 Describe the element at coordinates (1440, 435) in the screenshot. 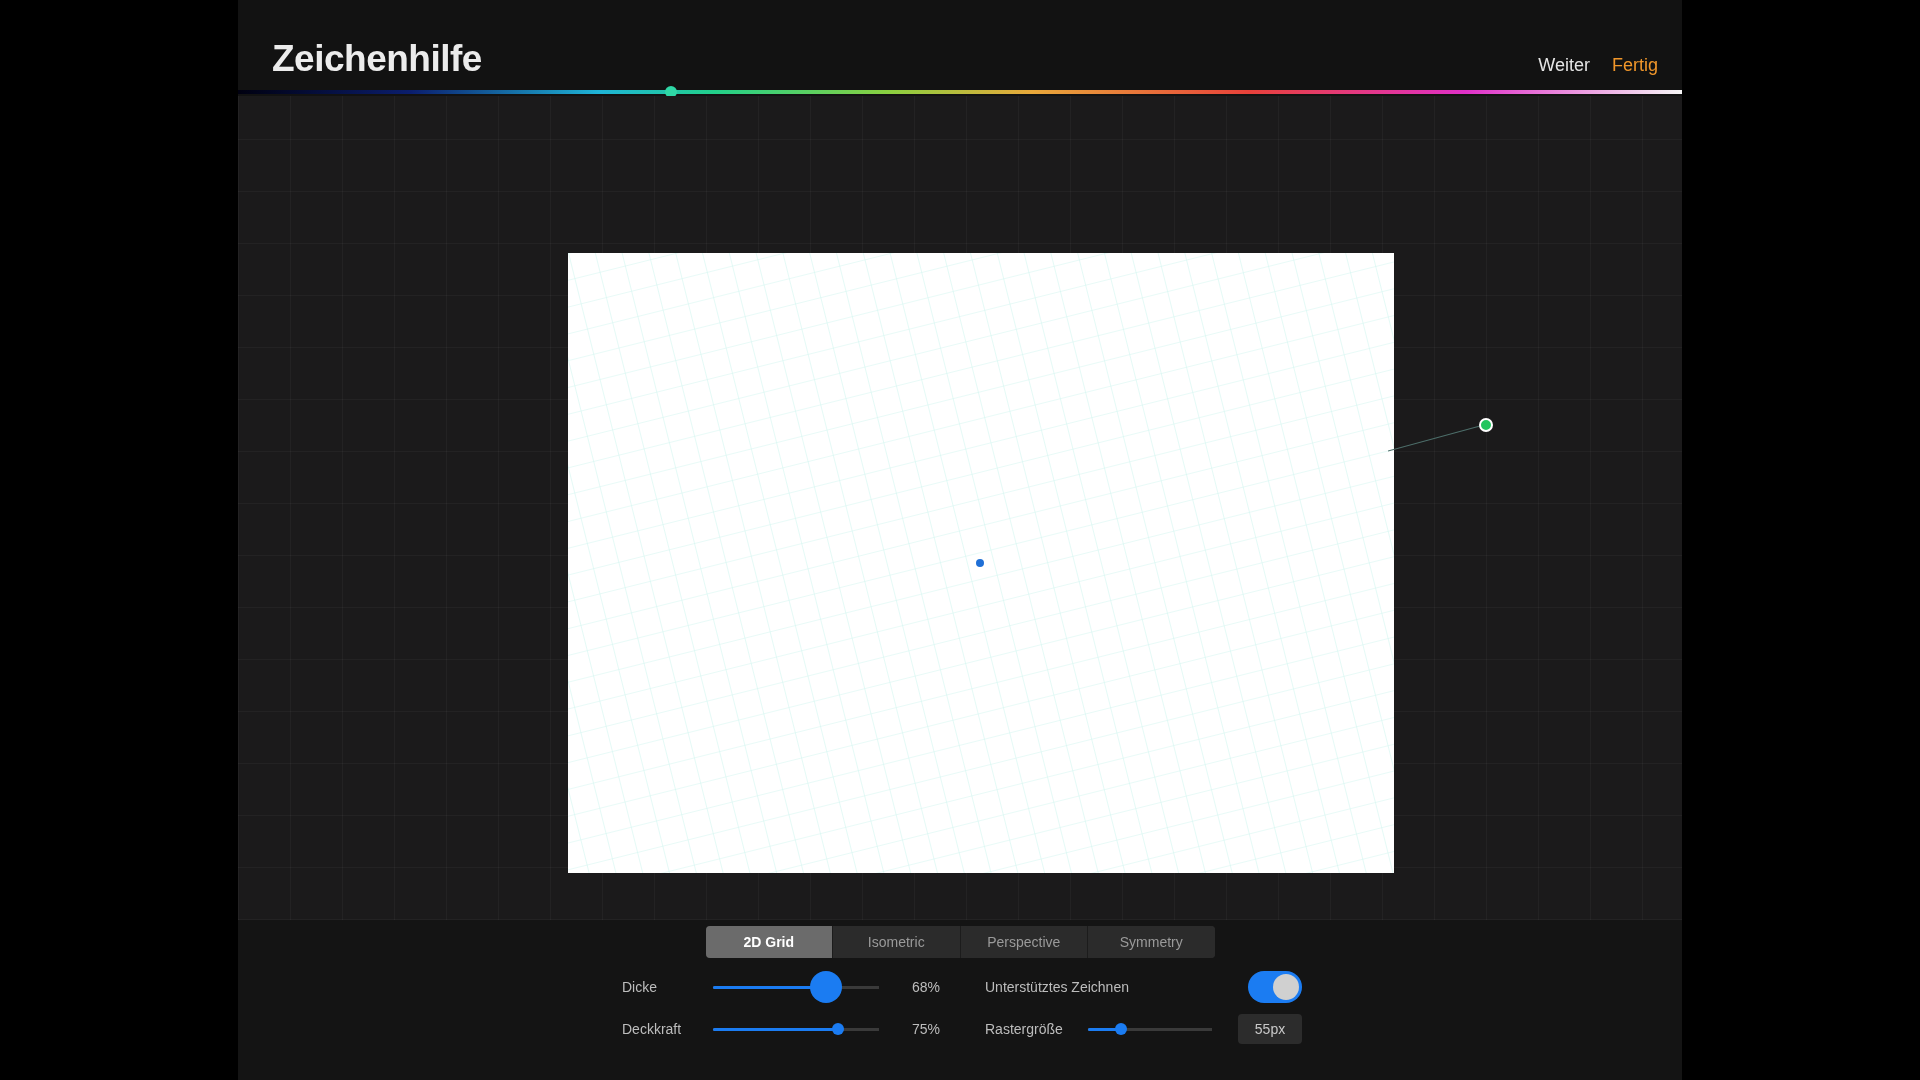

I see `rotation-handle` at that location.